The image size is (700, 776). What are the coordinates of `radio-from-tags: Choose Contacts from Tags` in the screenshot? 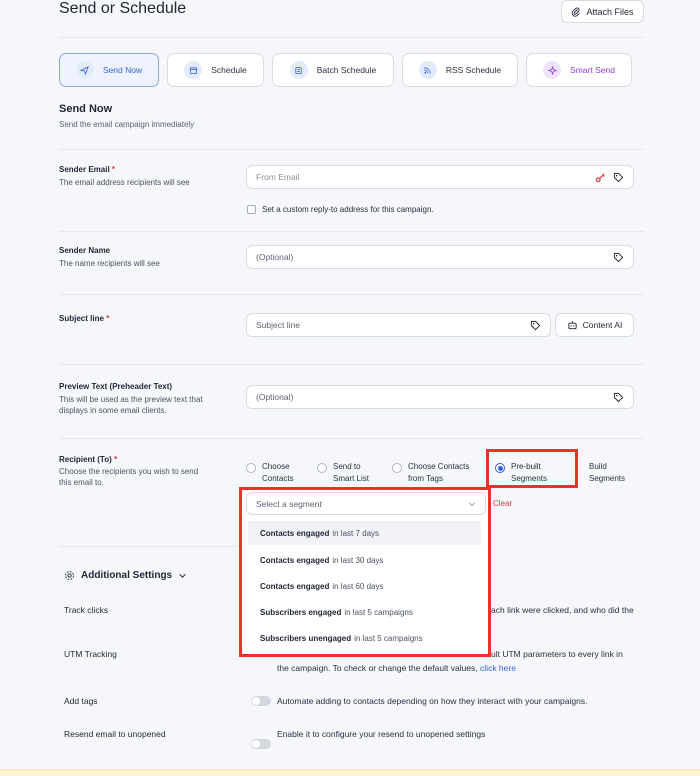 It's located at (430, 473).